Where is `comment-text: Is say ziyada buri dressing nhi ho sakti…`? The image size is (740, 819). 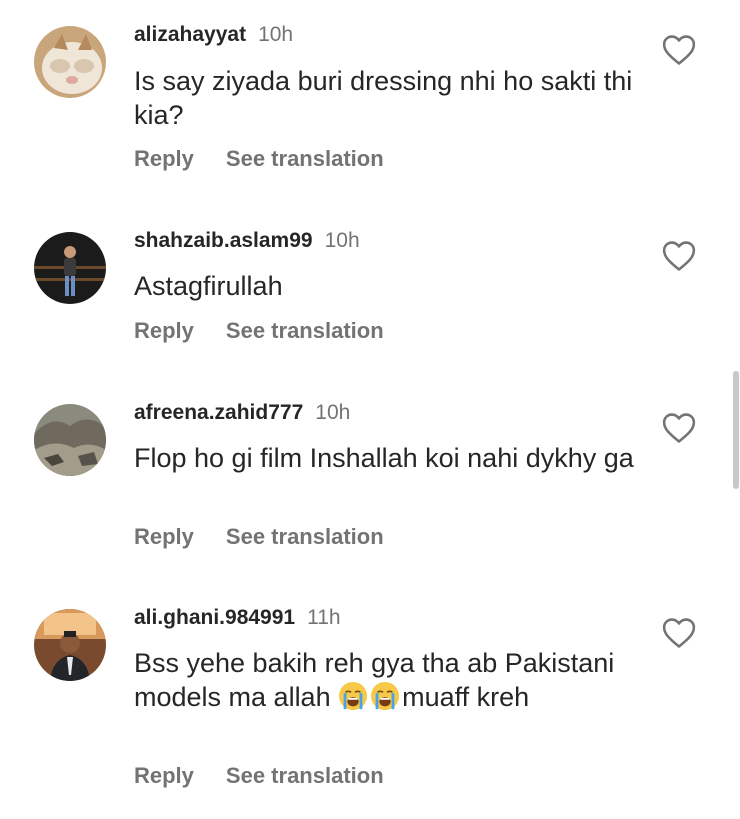 comment-text: Is say ziyada buri dressing nhi ho sakti… is located at coordinates (383, 98).